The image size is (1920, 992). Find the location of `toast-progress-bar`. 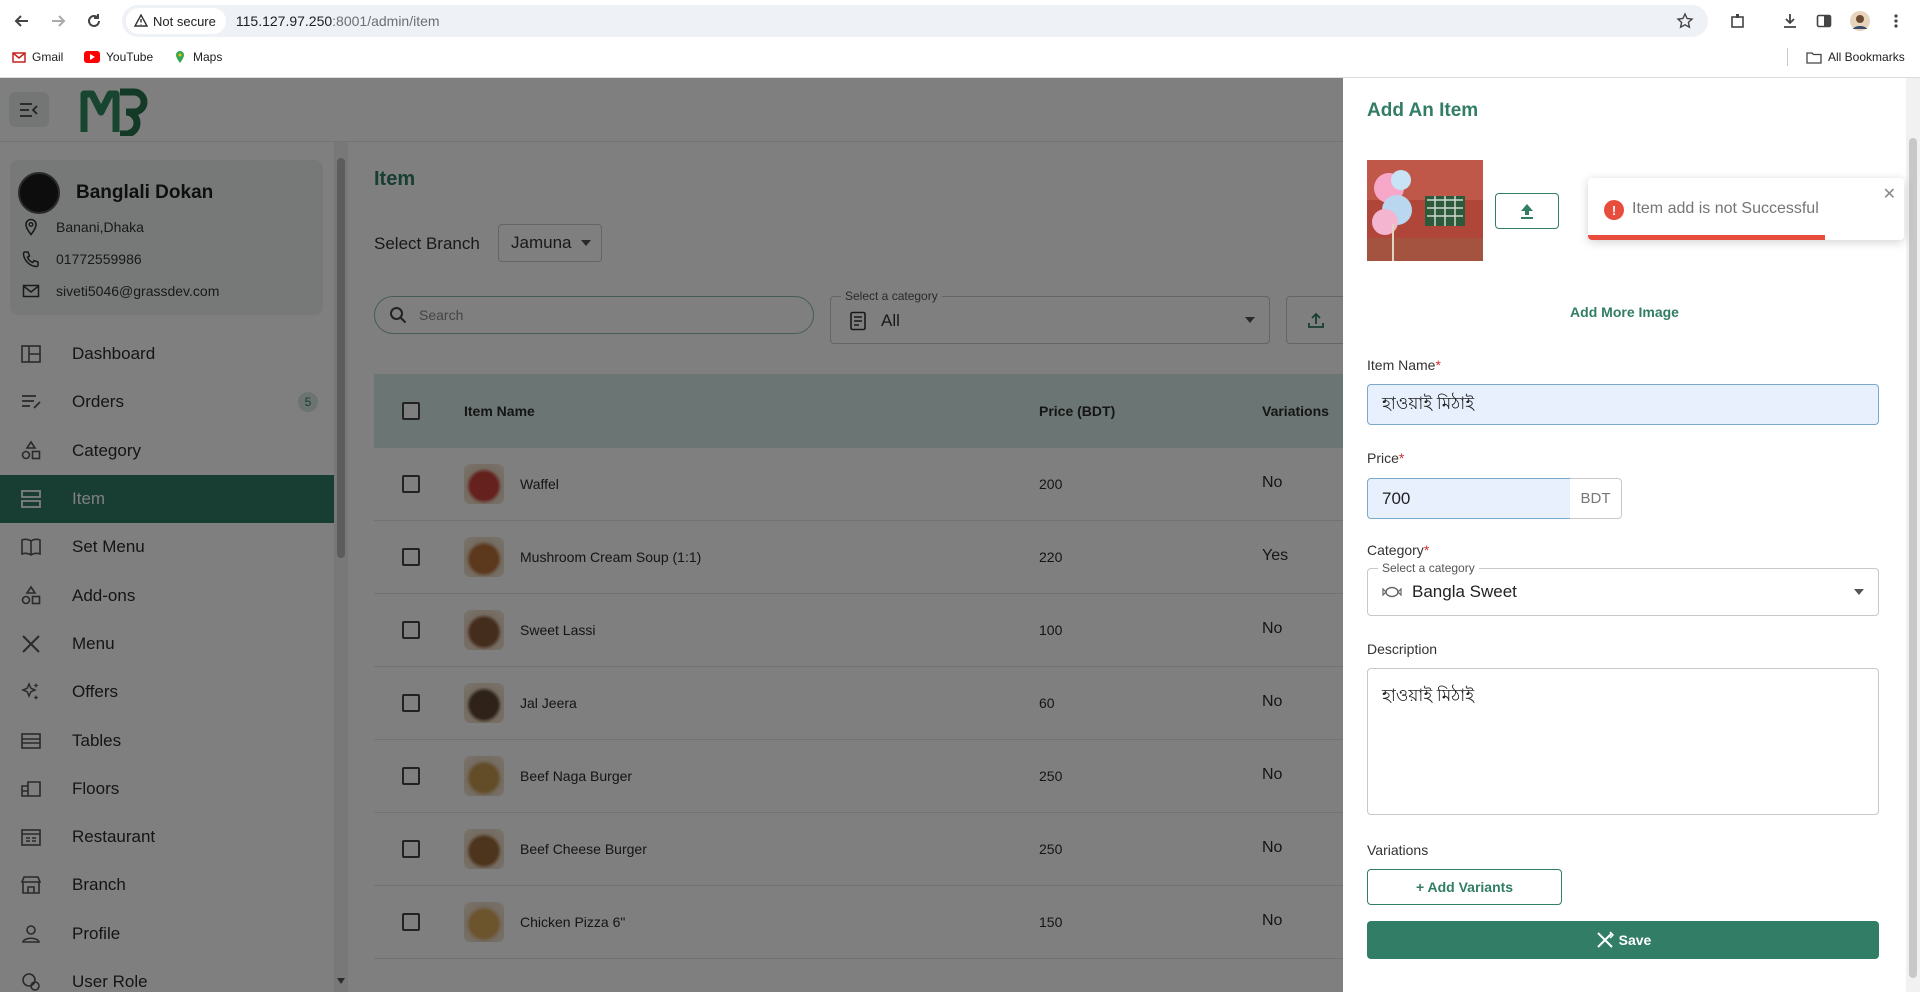

toast-progress-bar is located at coordinates (1706, 237).